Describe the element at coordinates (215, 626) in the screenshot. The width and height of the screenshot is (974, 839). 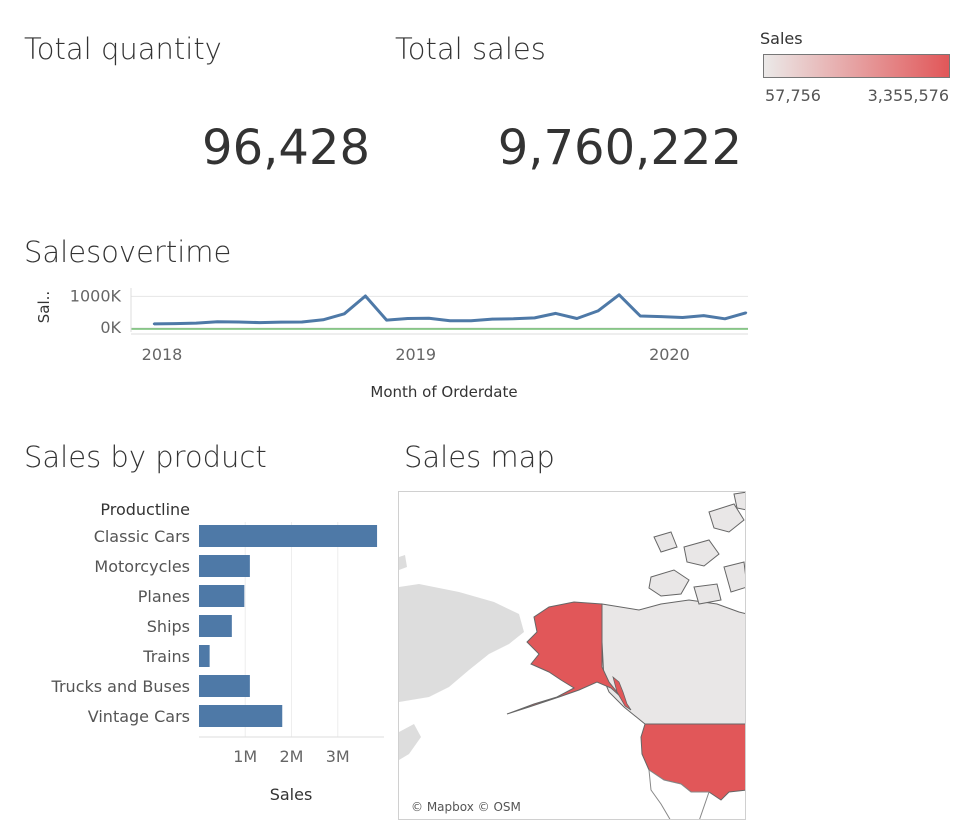
I see `bar-ships` at that location.